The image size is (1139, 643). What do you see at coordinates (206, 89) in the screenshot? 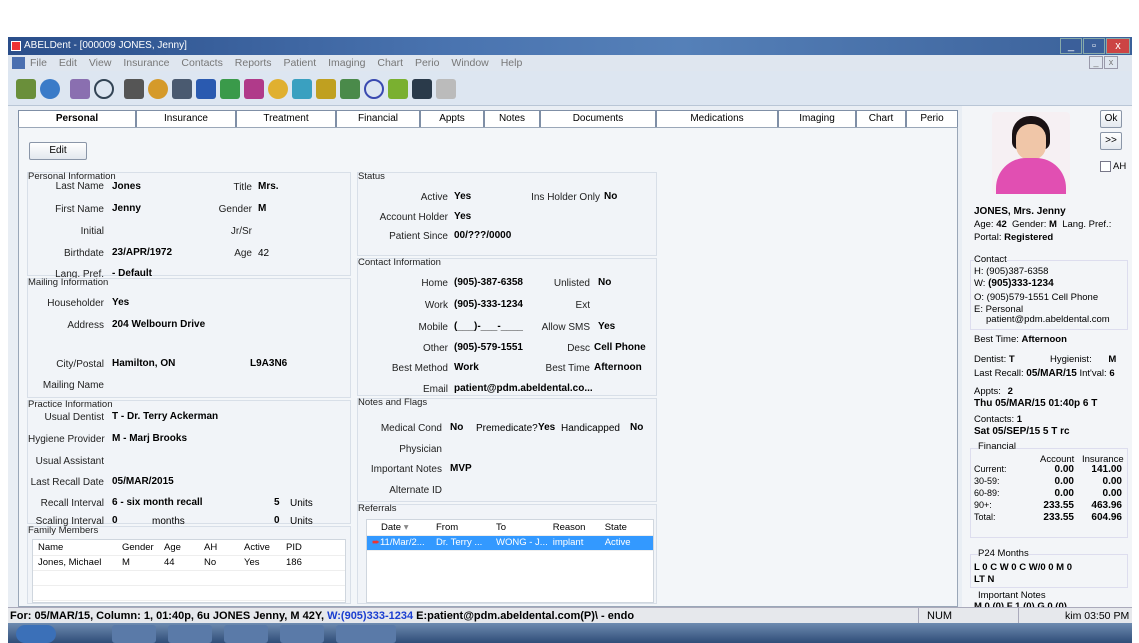
I see `ledger-icon` at bounding box center [206, 89].